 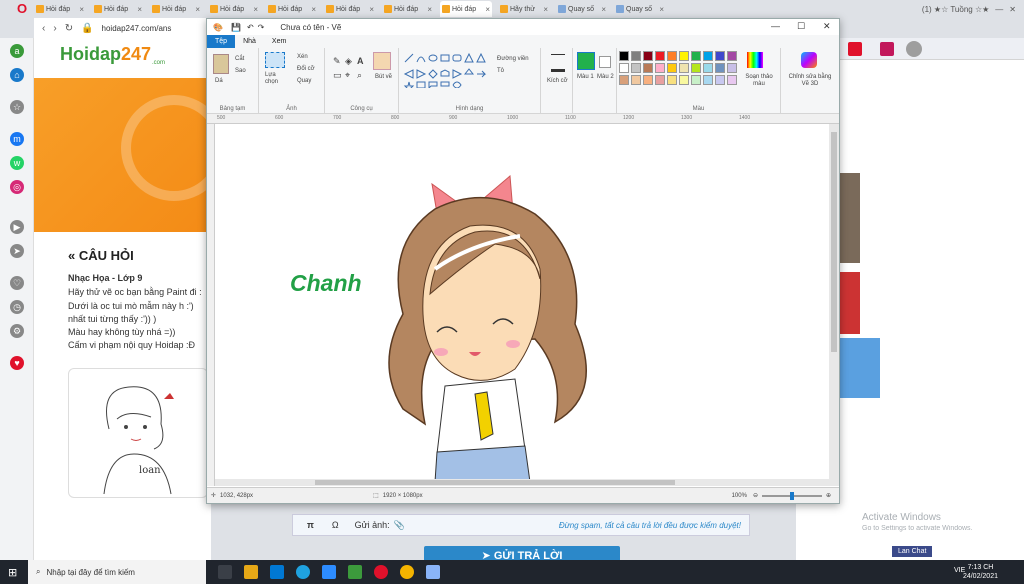 What do you see at coordinates (347, 75) in the screenshot?
I see `color-picker-icon: ⌖` at bounding box center [347, 75].